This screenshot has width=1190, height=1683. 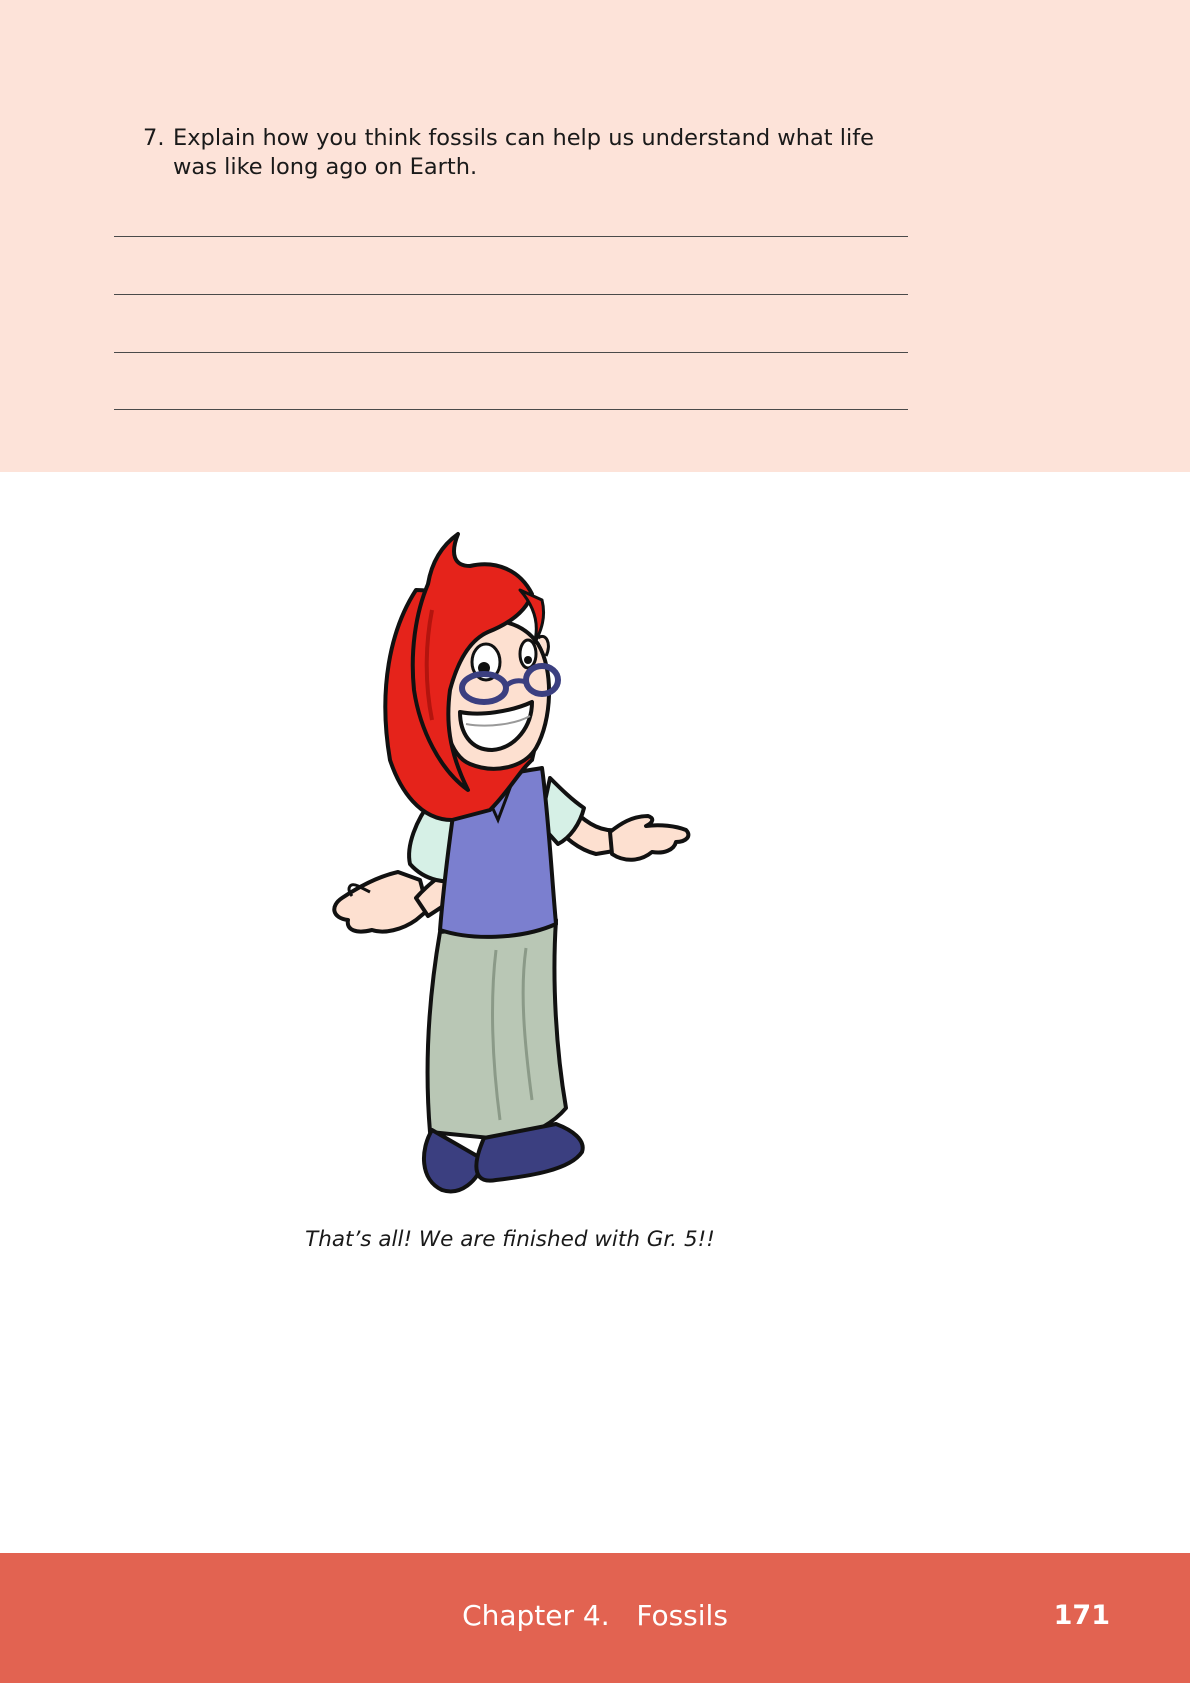 I want to click on character-illustration, so click(x=515, y=860).